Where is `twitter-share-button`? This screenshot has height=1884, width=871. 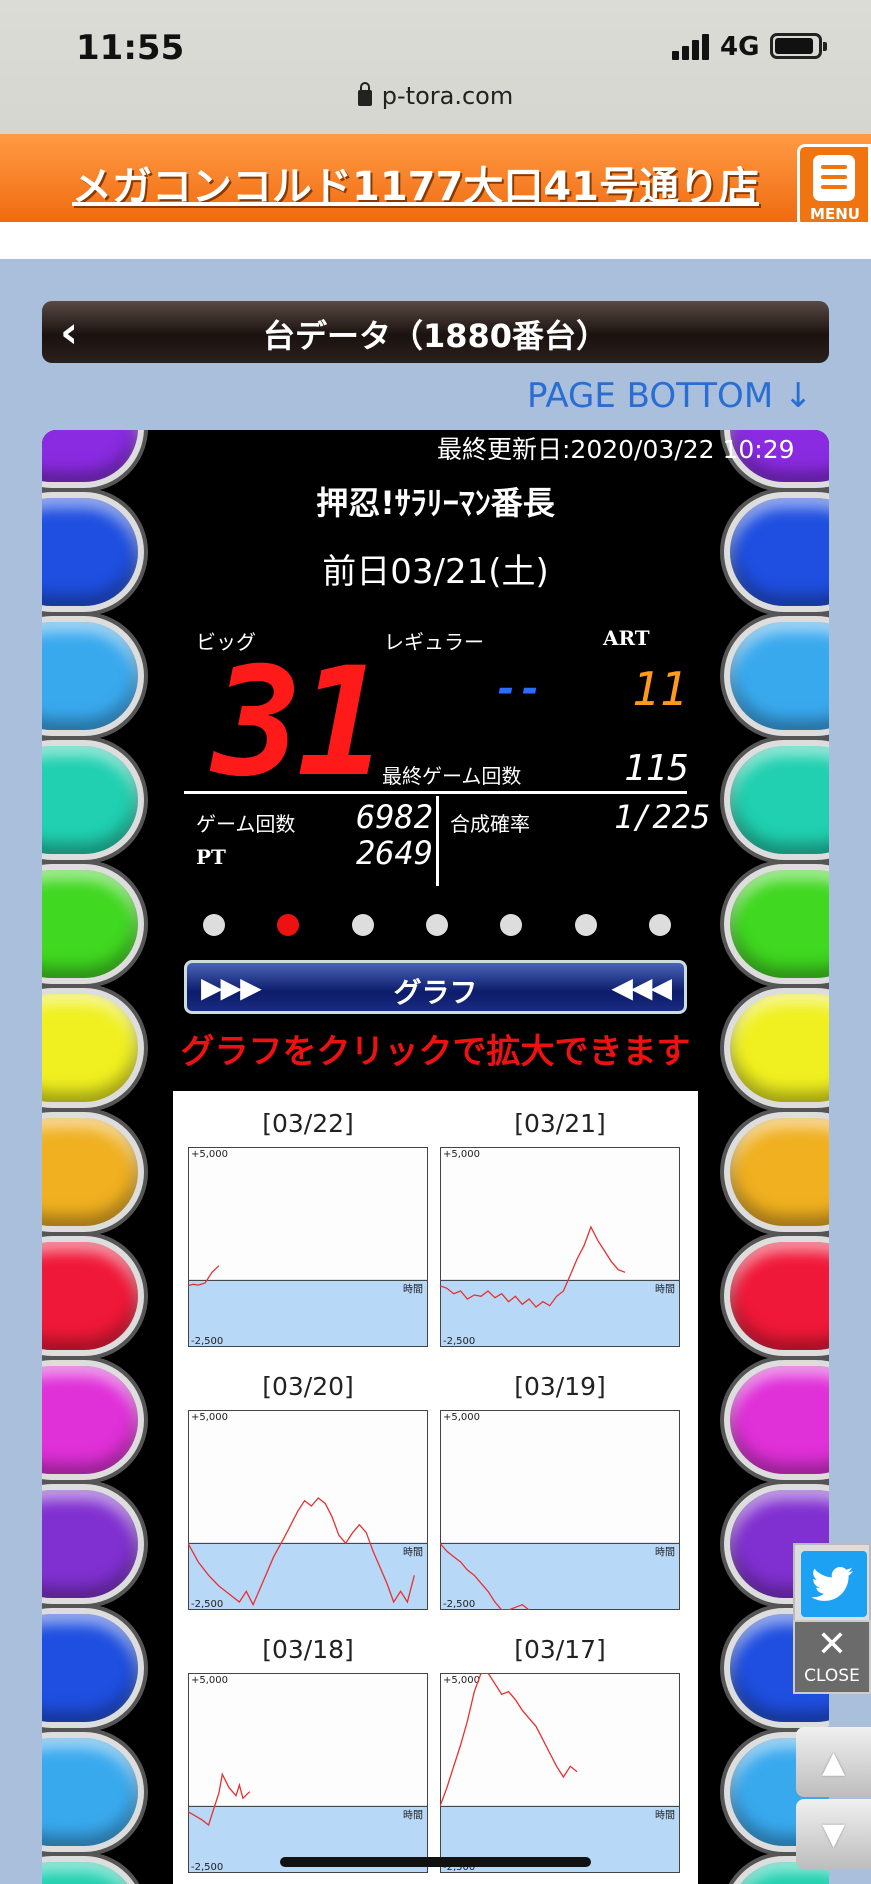 twitter-share-button is located at coordinates (832, 1584).